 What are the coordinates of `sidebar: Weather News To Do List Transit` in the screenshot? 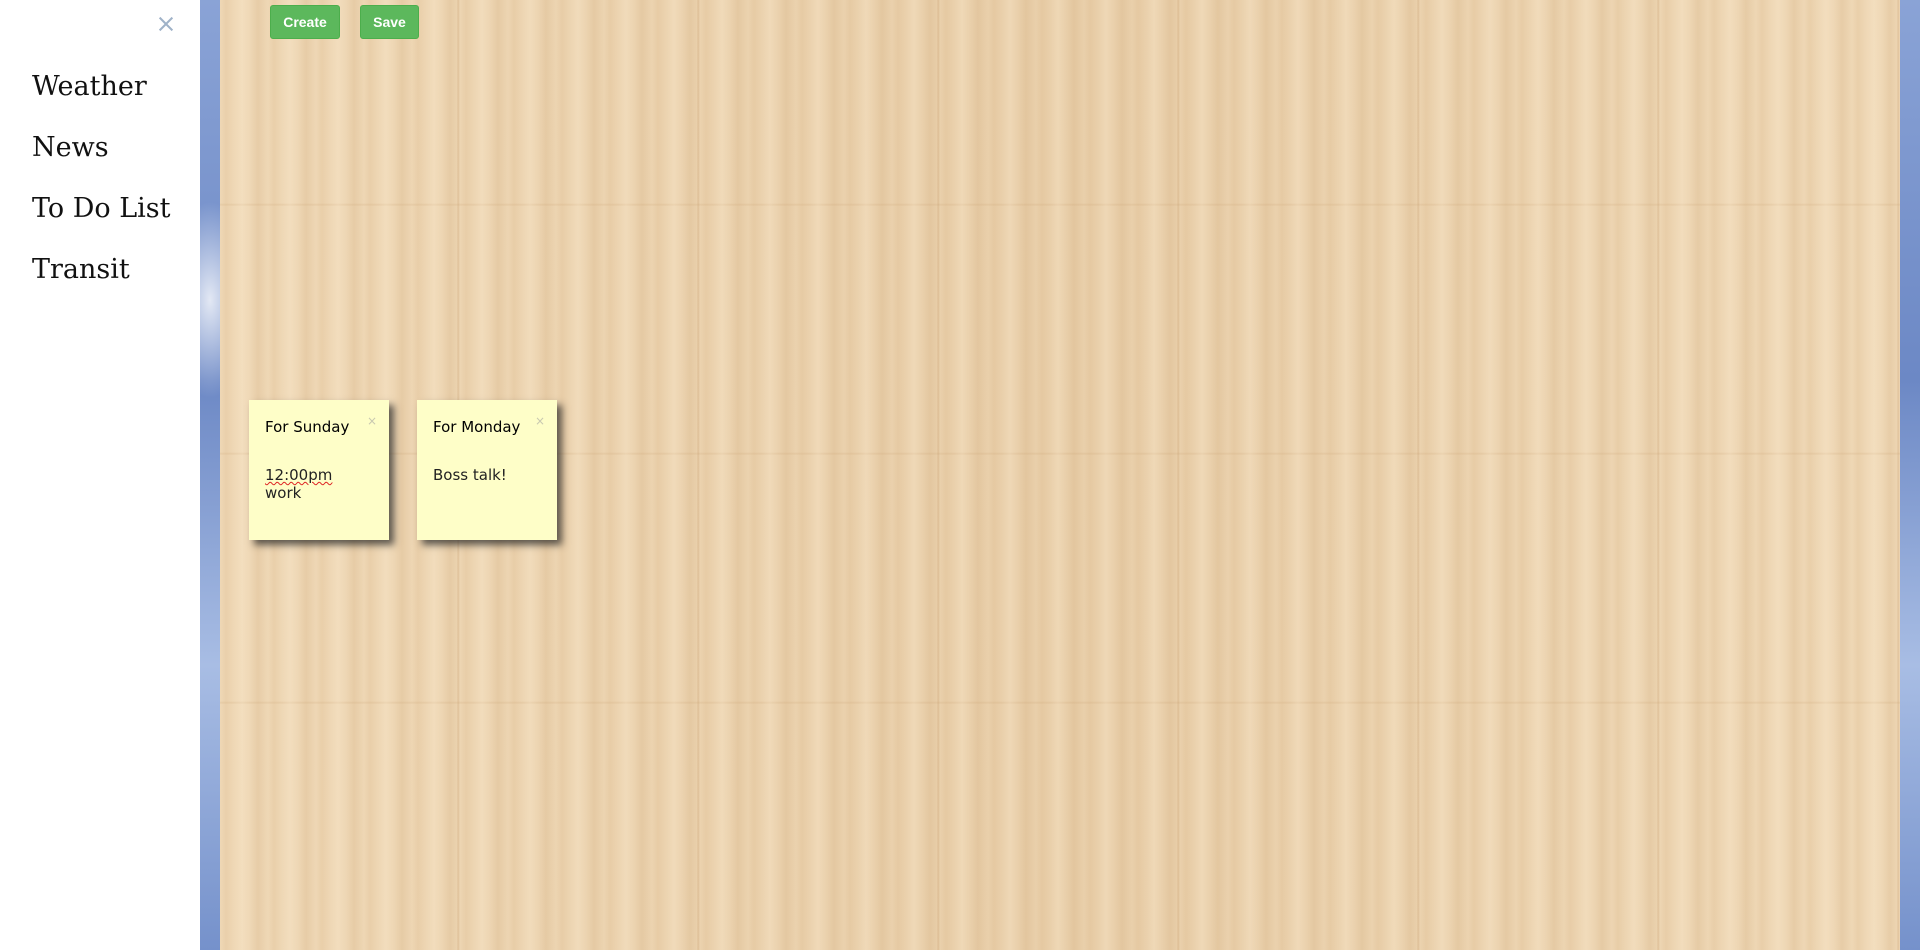 It's located at (100, 475).